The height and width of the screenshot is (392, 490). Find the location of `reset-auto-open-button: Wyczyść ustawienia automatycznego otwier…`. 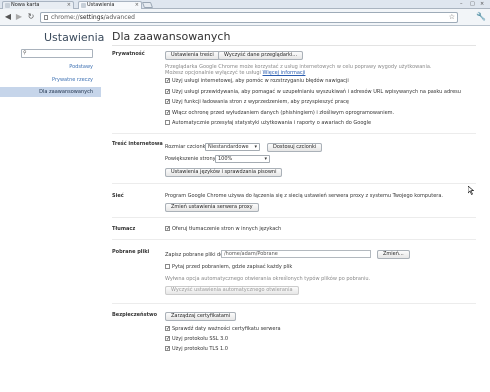

reset-auto-open-button: Wyczyść ustawienia automatycznego otwier… is located at coordinates (232, 290).